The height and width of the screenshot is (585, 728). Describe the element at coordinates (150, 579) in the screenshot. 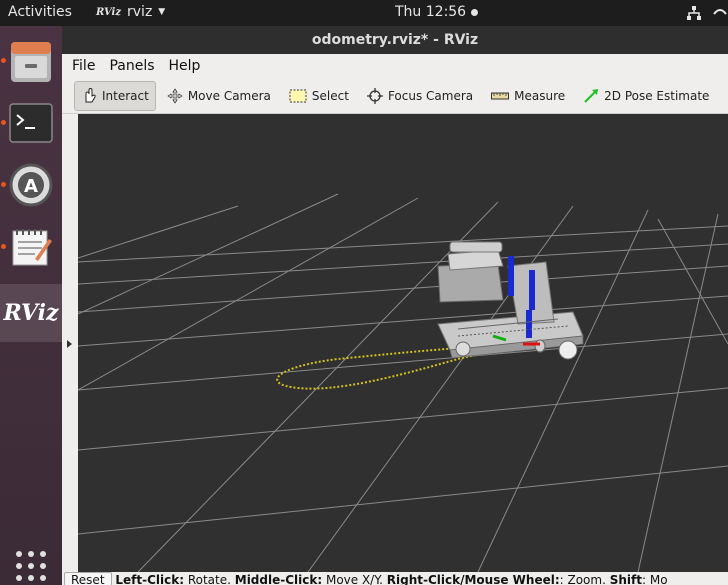

I see `status-left-click-label: Left-Click:` at that location.